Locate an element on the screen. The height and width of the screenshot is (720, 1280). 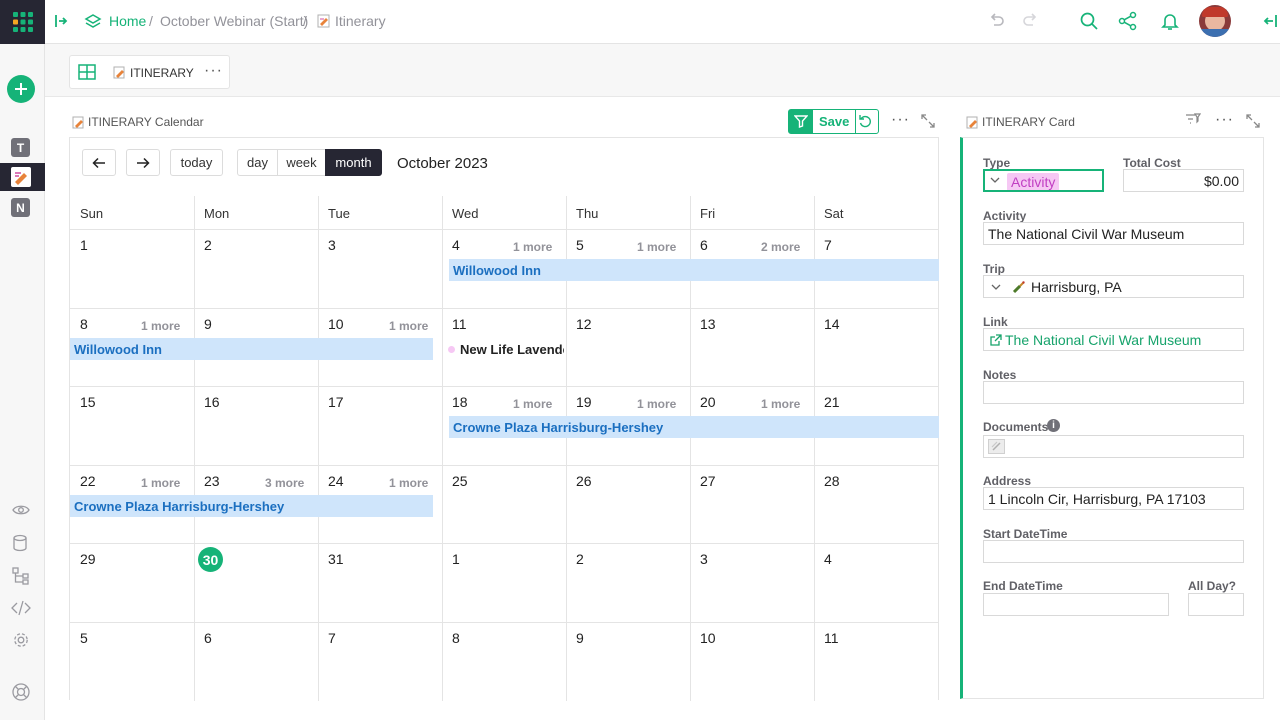
documents-field is located at coordinates (1113, 446).